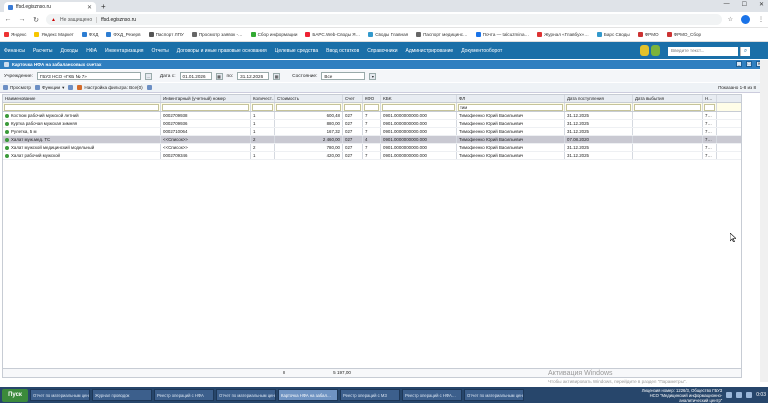 The height and width of the screenshot is (403, 768). I want to click on column-header: Дата выбытия, so click(668, 98).